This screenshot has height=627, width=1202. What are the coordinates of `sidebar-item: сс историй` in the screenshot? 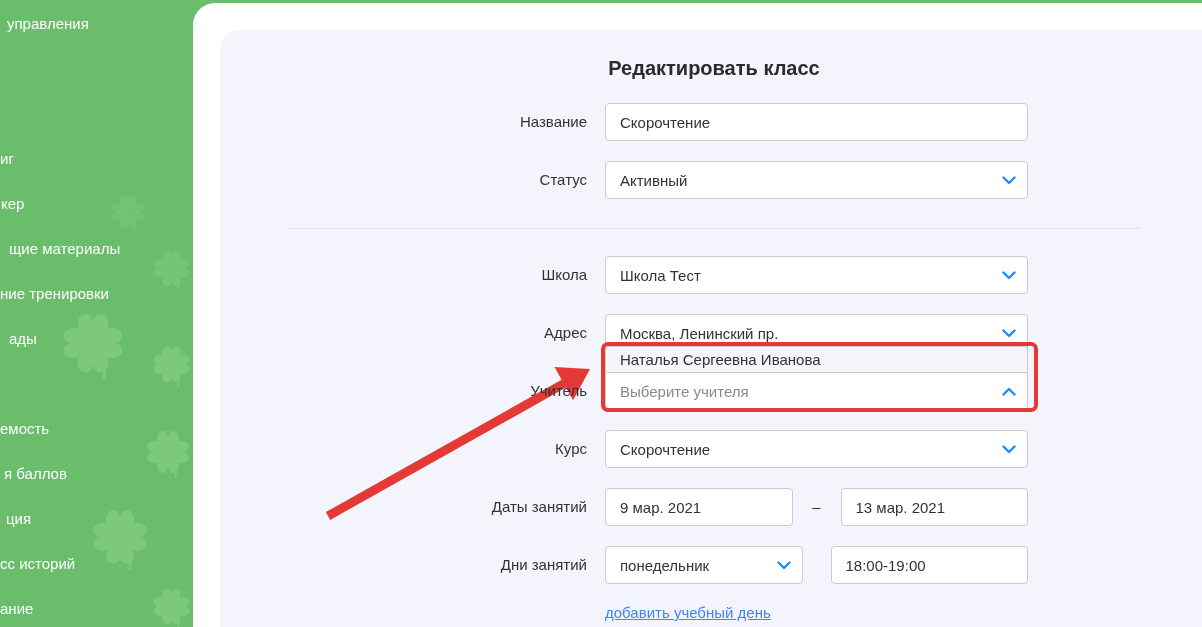 It's located at (38, 564).